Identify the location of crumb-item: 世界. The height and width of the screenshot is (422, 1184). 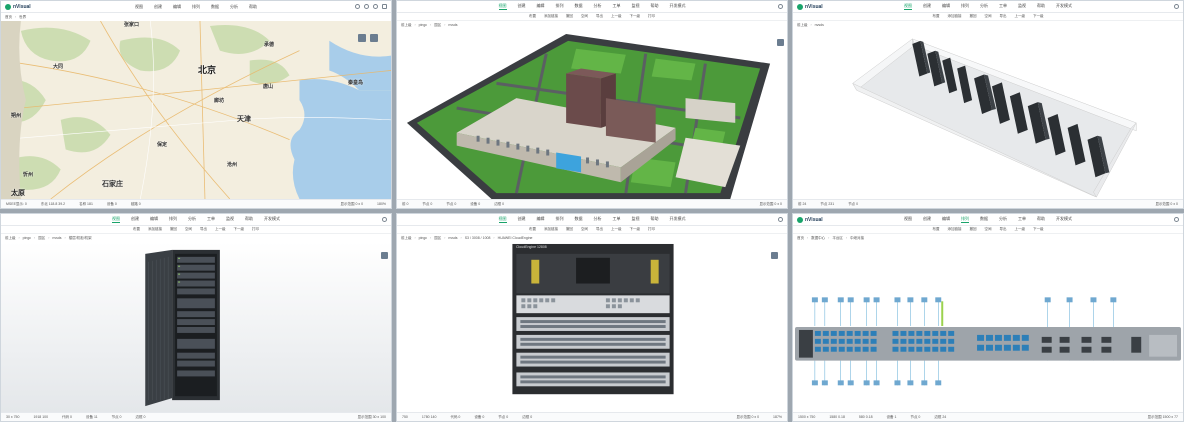
(22, 17).